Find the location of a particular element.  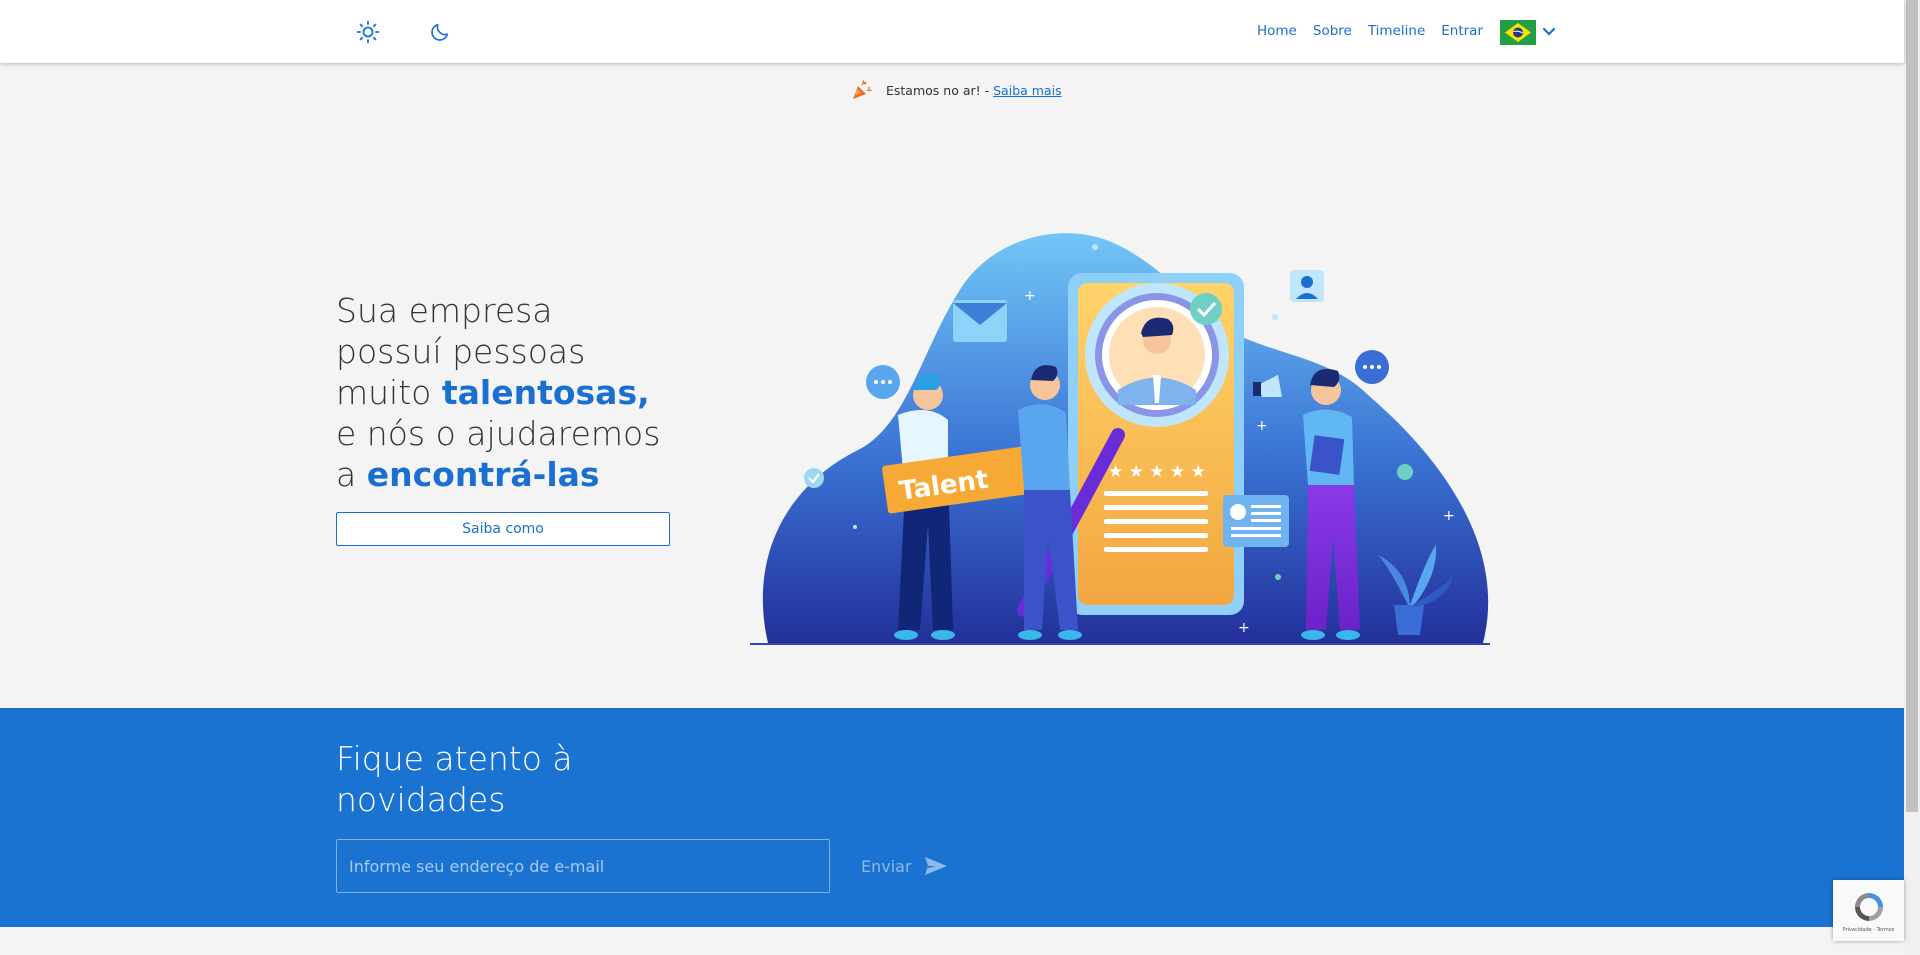

newsletter-title-line: novidades is located at coordinates (421, 799).